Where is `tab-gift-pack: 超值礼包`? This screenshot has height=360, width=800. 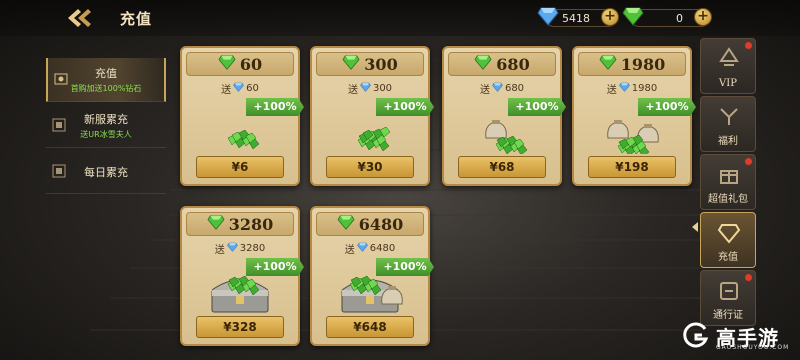
tab-gift-pack: 超值礼包 is located at coordinates (728, 182).